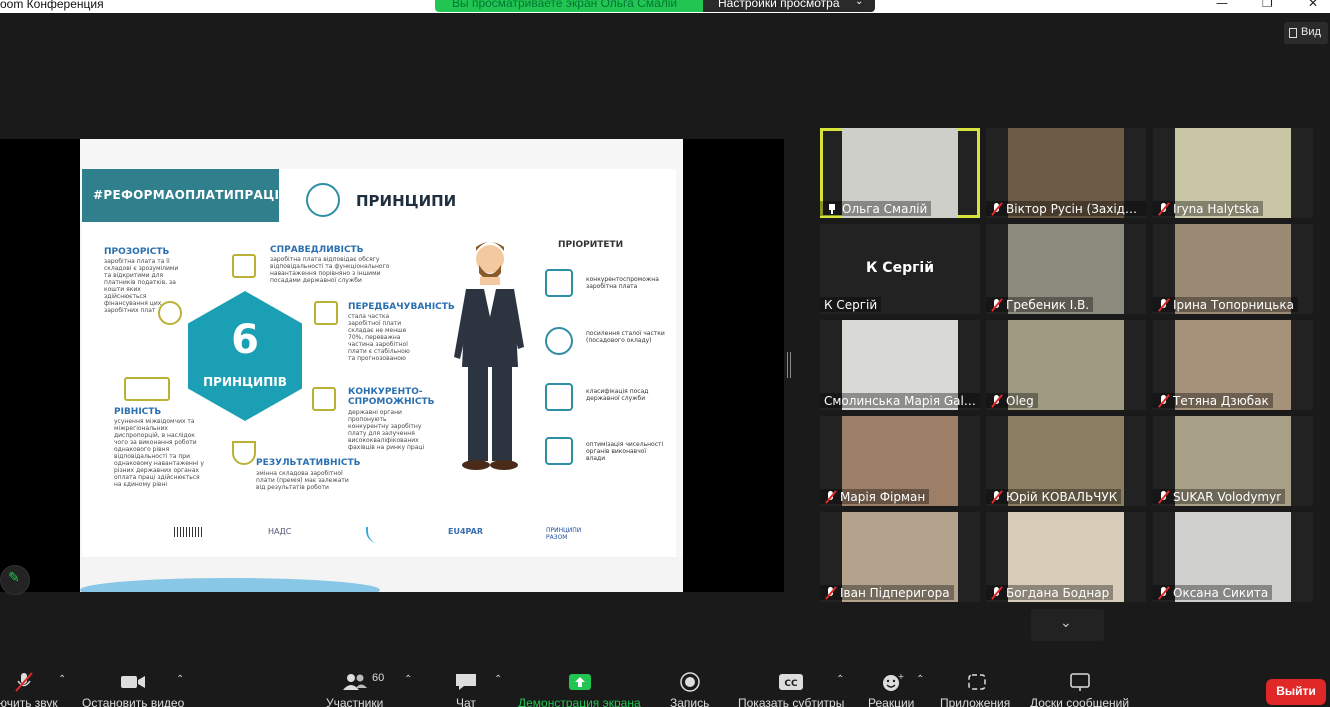 The width and height of the screenshot is (1330, 707). Describe the element at coordinates (147, 389) in the screenshot. I see `people-icon` at that location.